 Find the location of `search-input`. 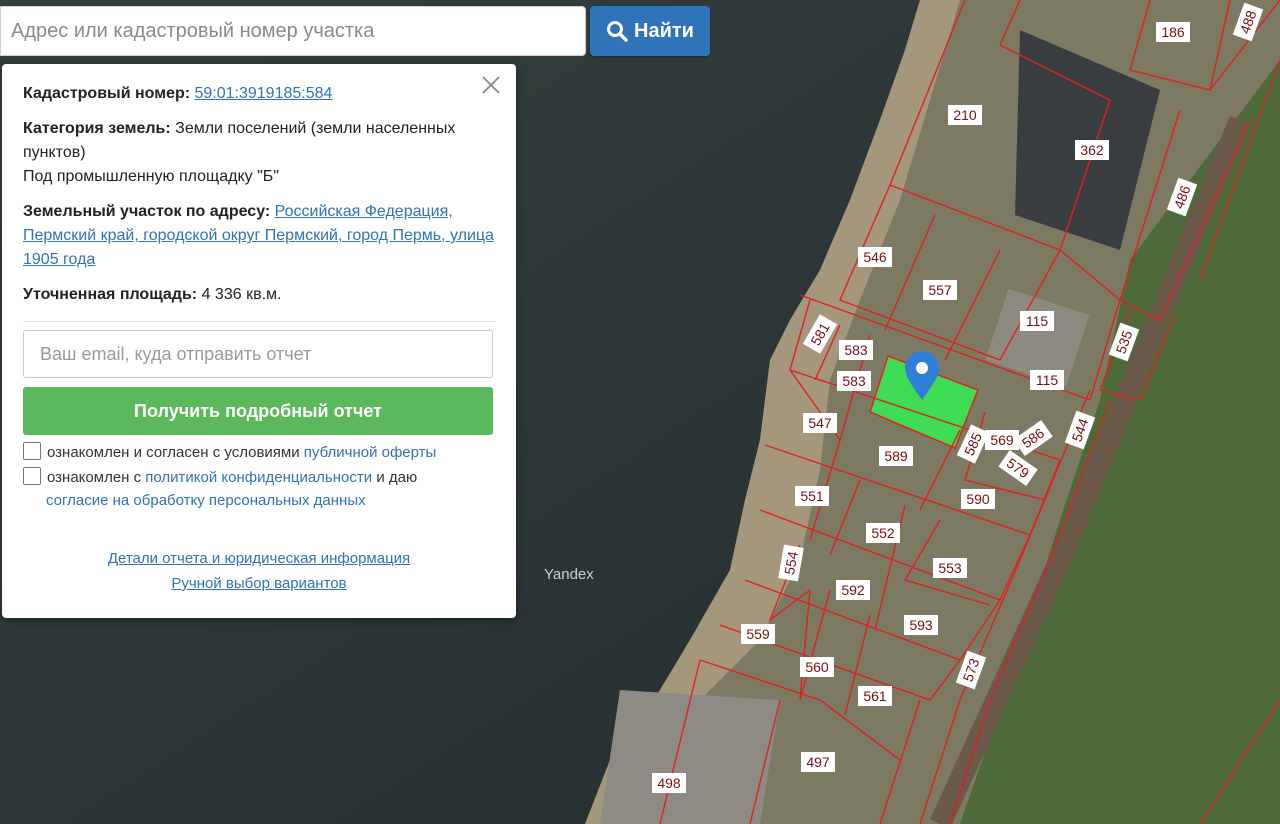

search-input is located at coordinates (293, 31).